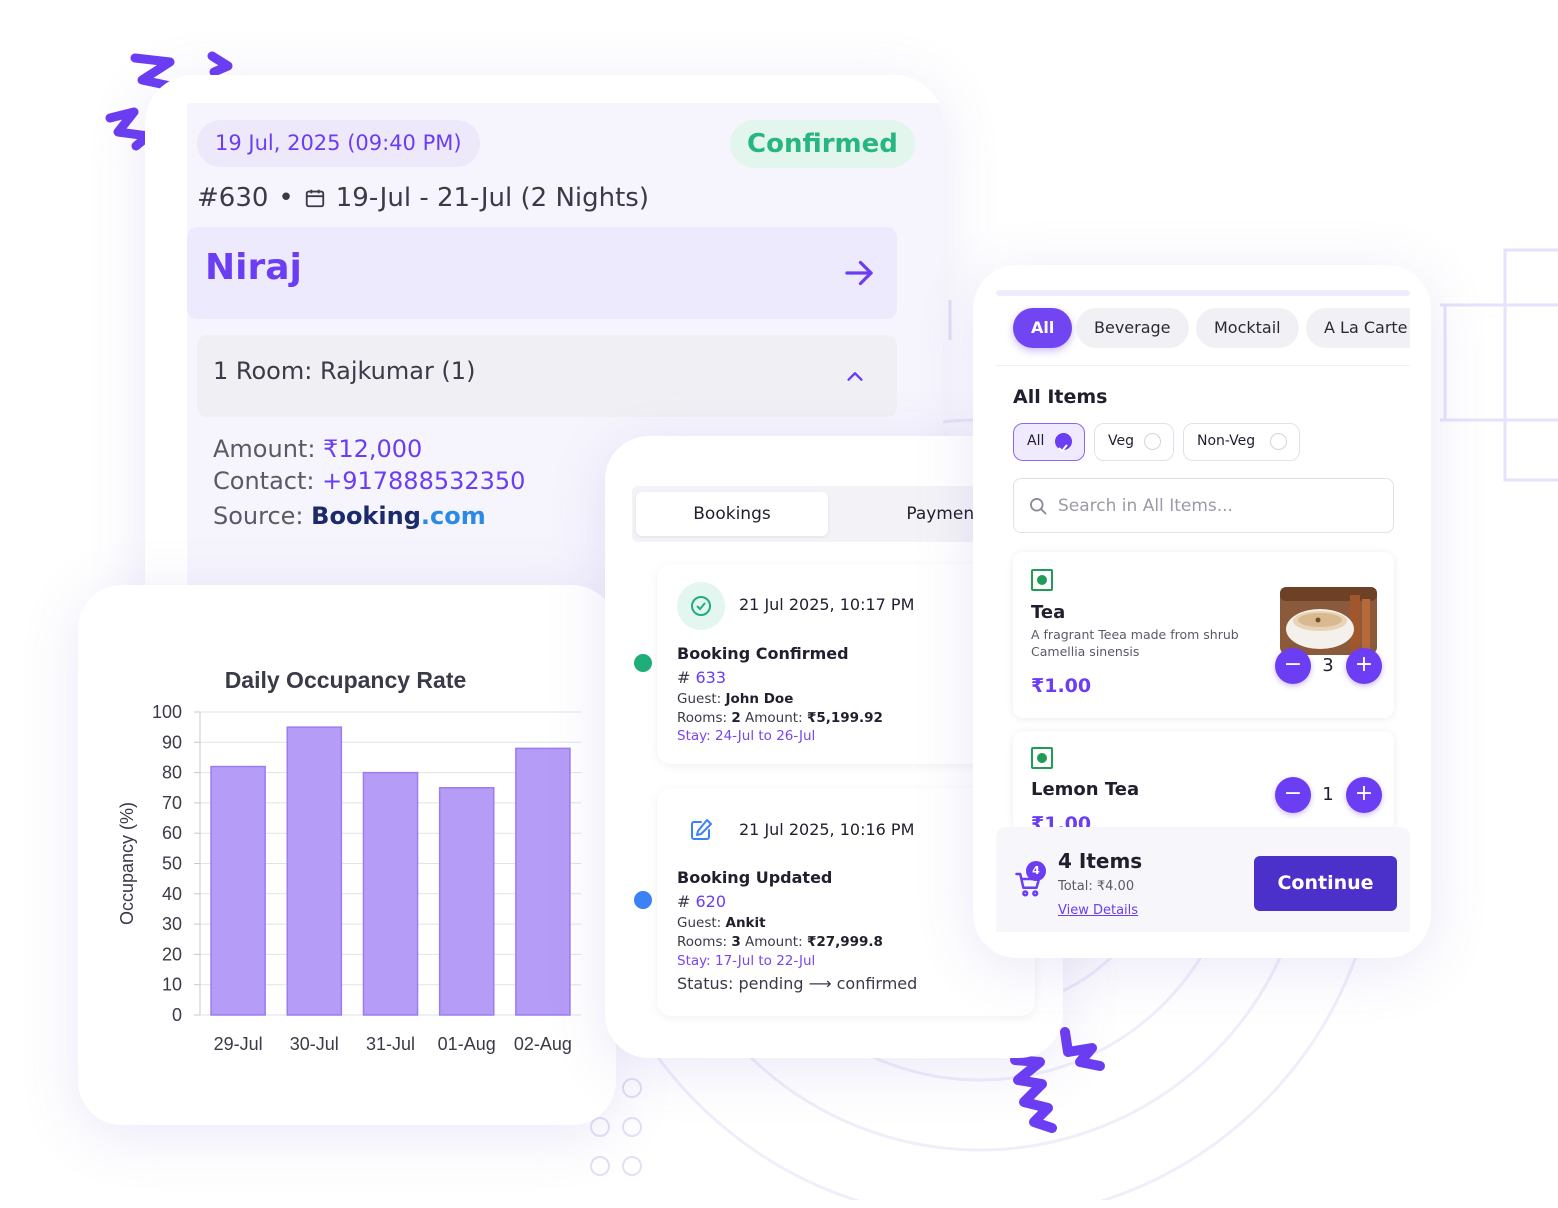  I want to click on category-scroller: All Beverage Mocktail A La Carte, so click(1203, 315).